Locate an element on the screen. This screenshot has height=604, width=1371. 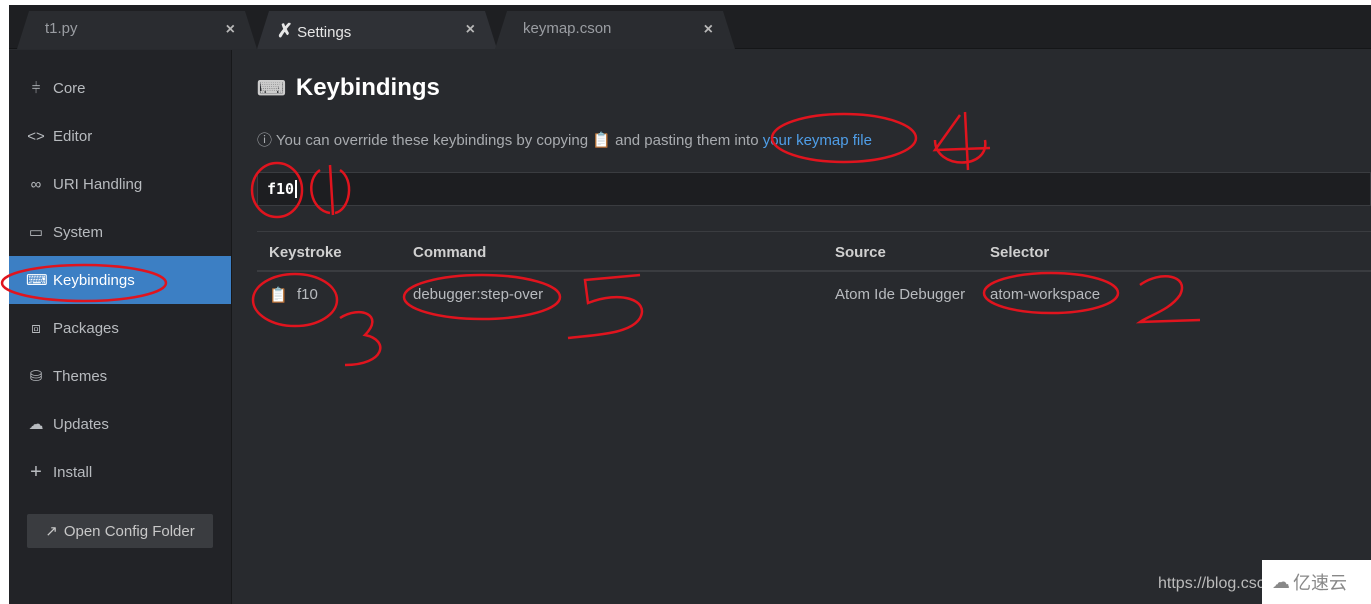
tab-settings: ✗ Settings × is located at coordinates (377, 30).